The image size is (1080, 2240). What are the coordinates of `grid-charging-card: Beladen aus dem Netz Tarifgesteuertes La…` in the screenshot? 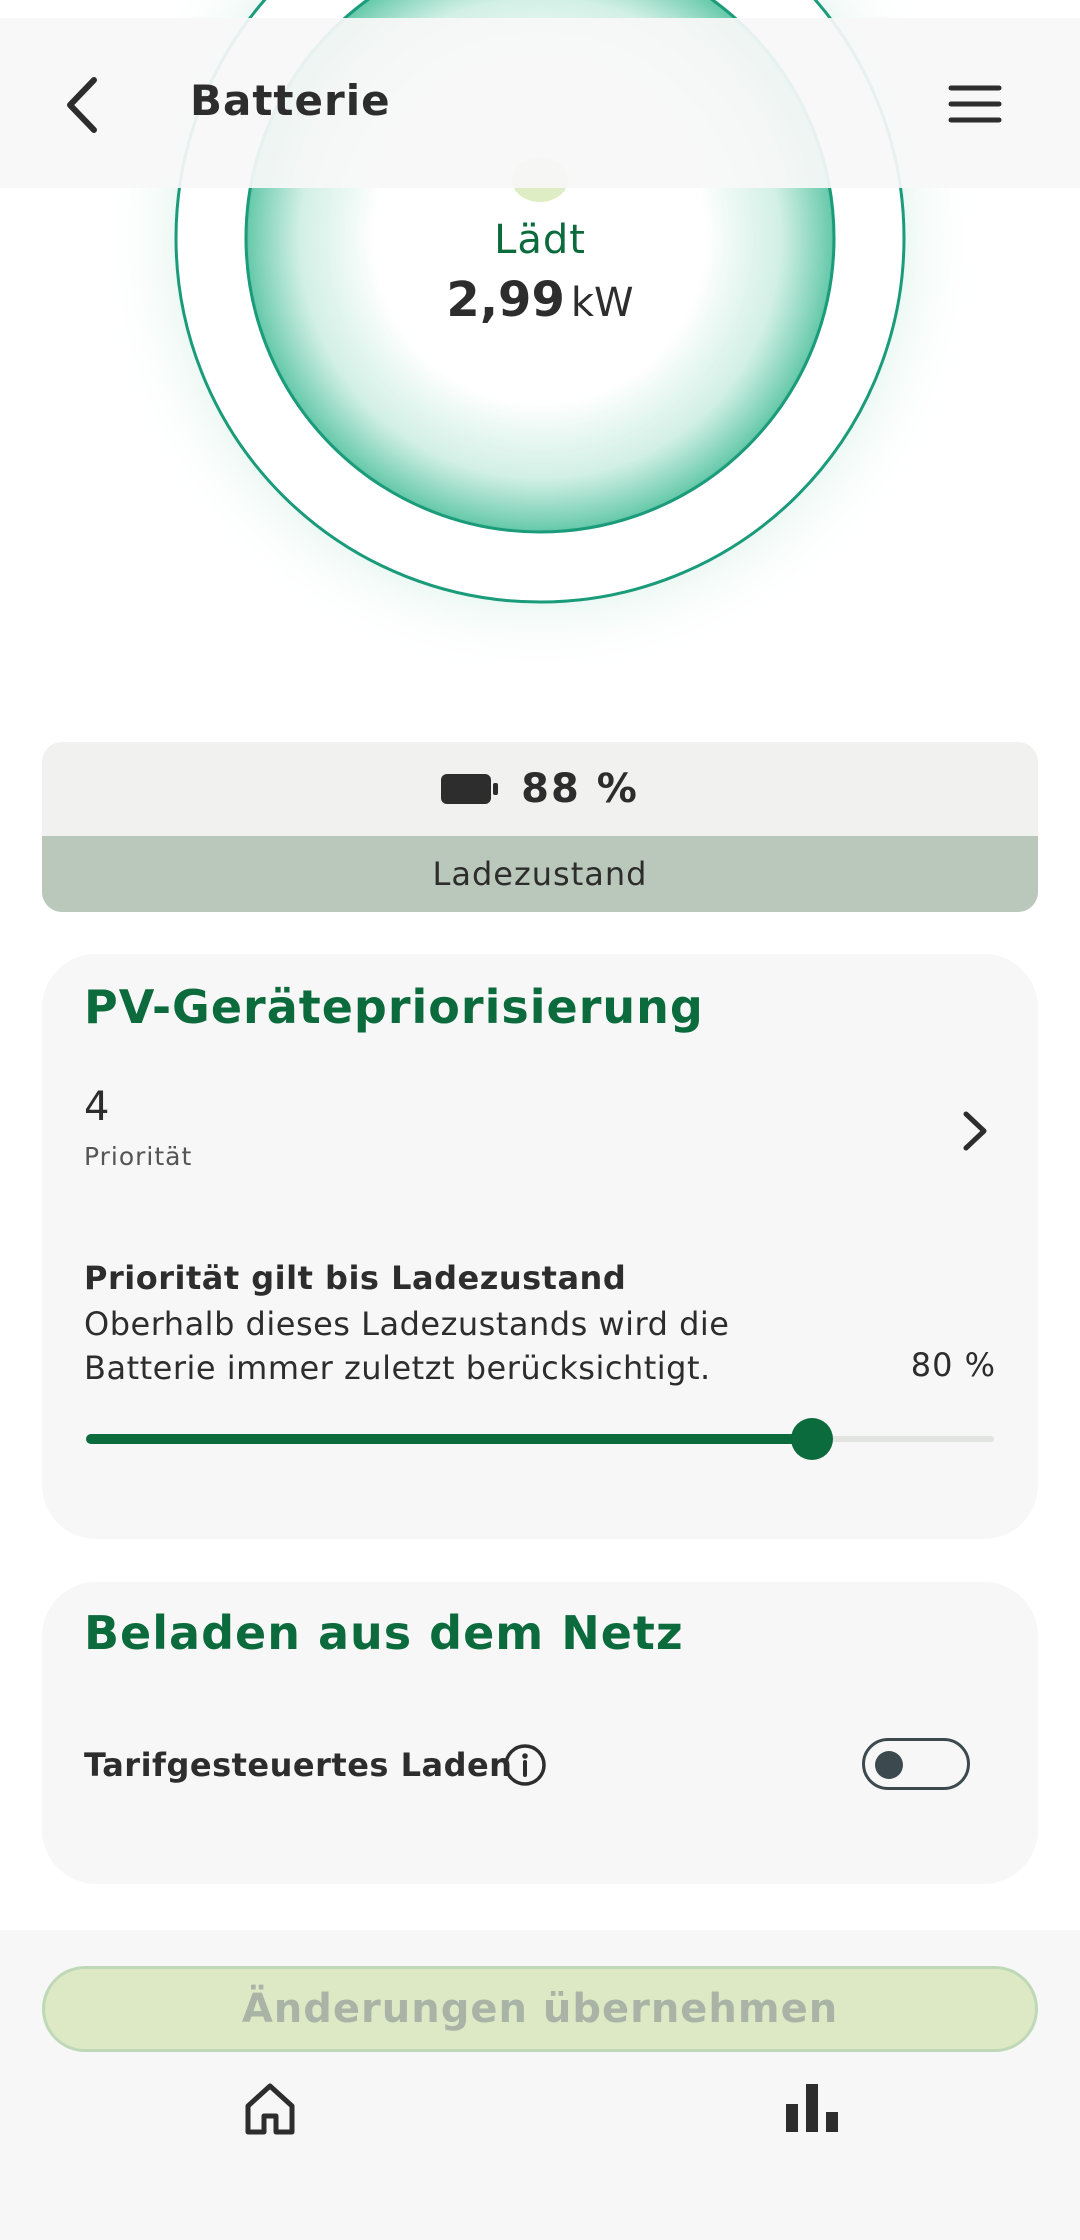 It's located at (540, 1733).